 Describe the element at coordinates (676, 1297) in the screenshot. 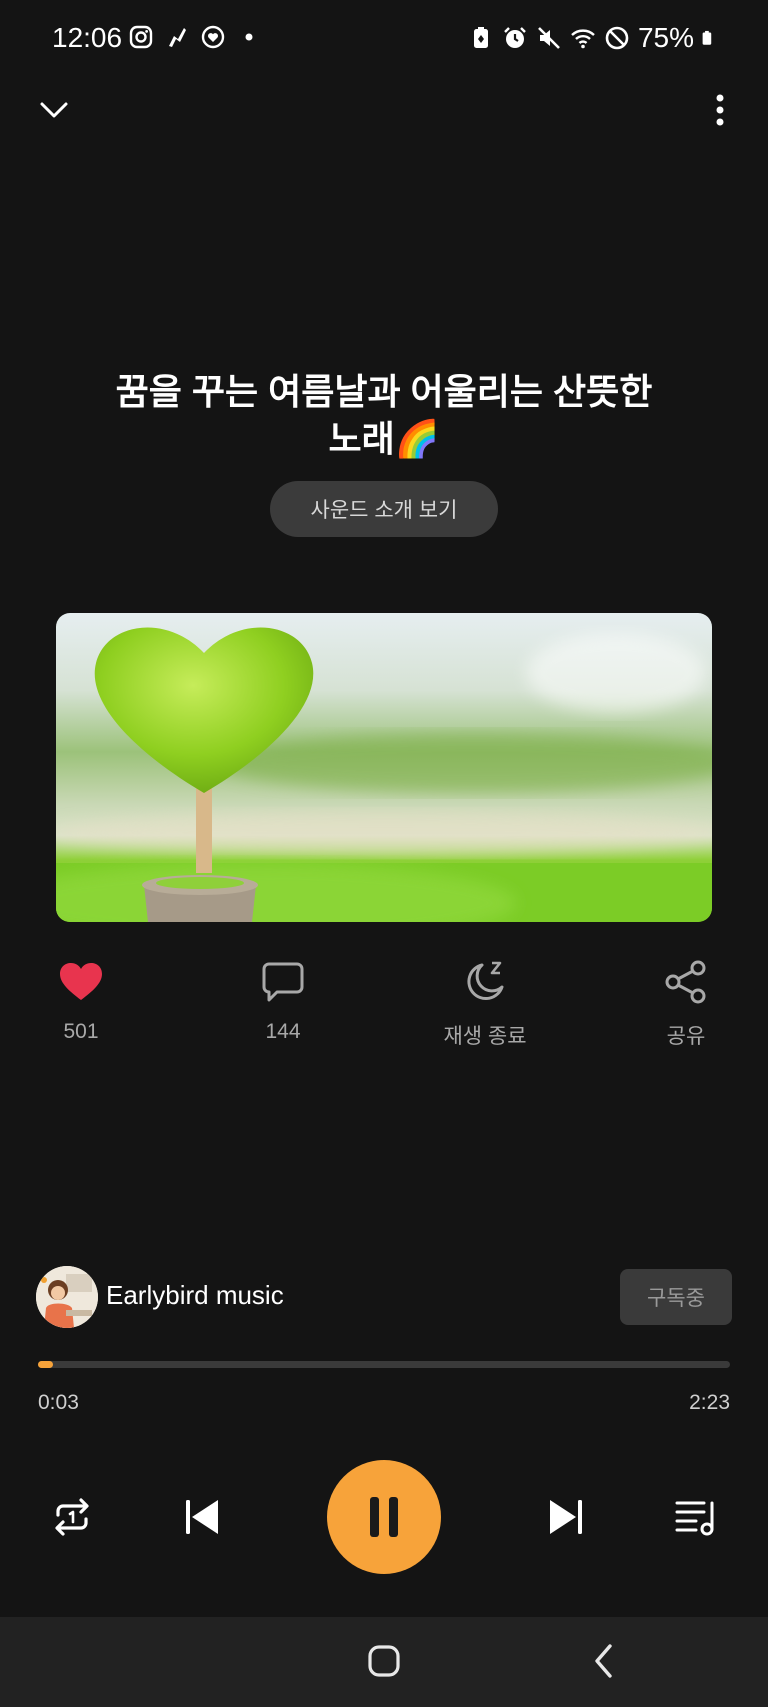

I see `subscribe-button: 구독중` at that location.